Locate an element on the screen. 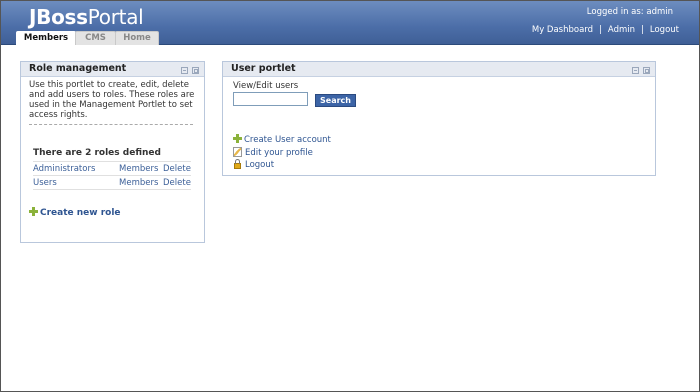  admin-link: Admin is located at coordinates (621, 30).